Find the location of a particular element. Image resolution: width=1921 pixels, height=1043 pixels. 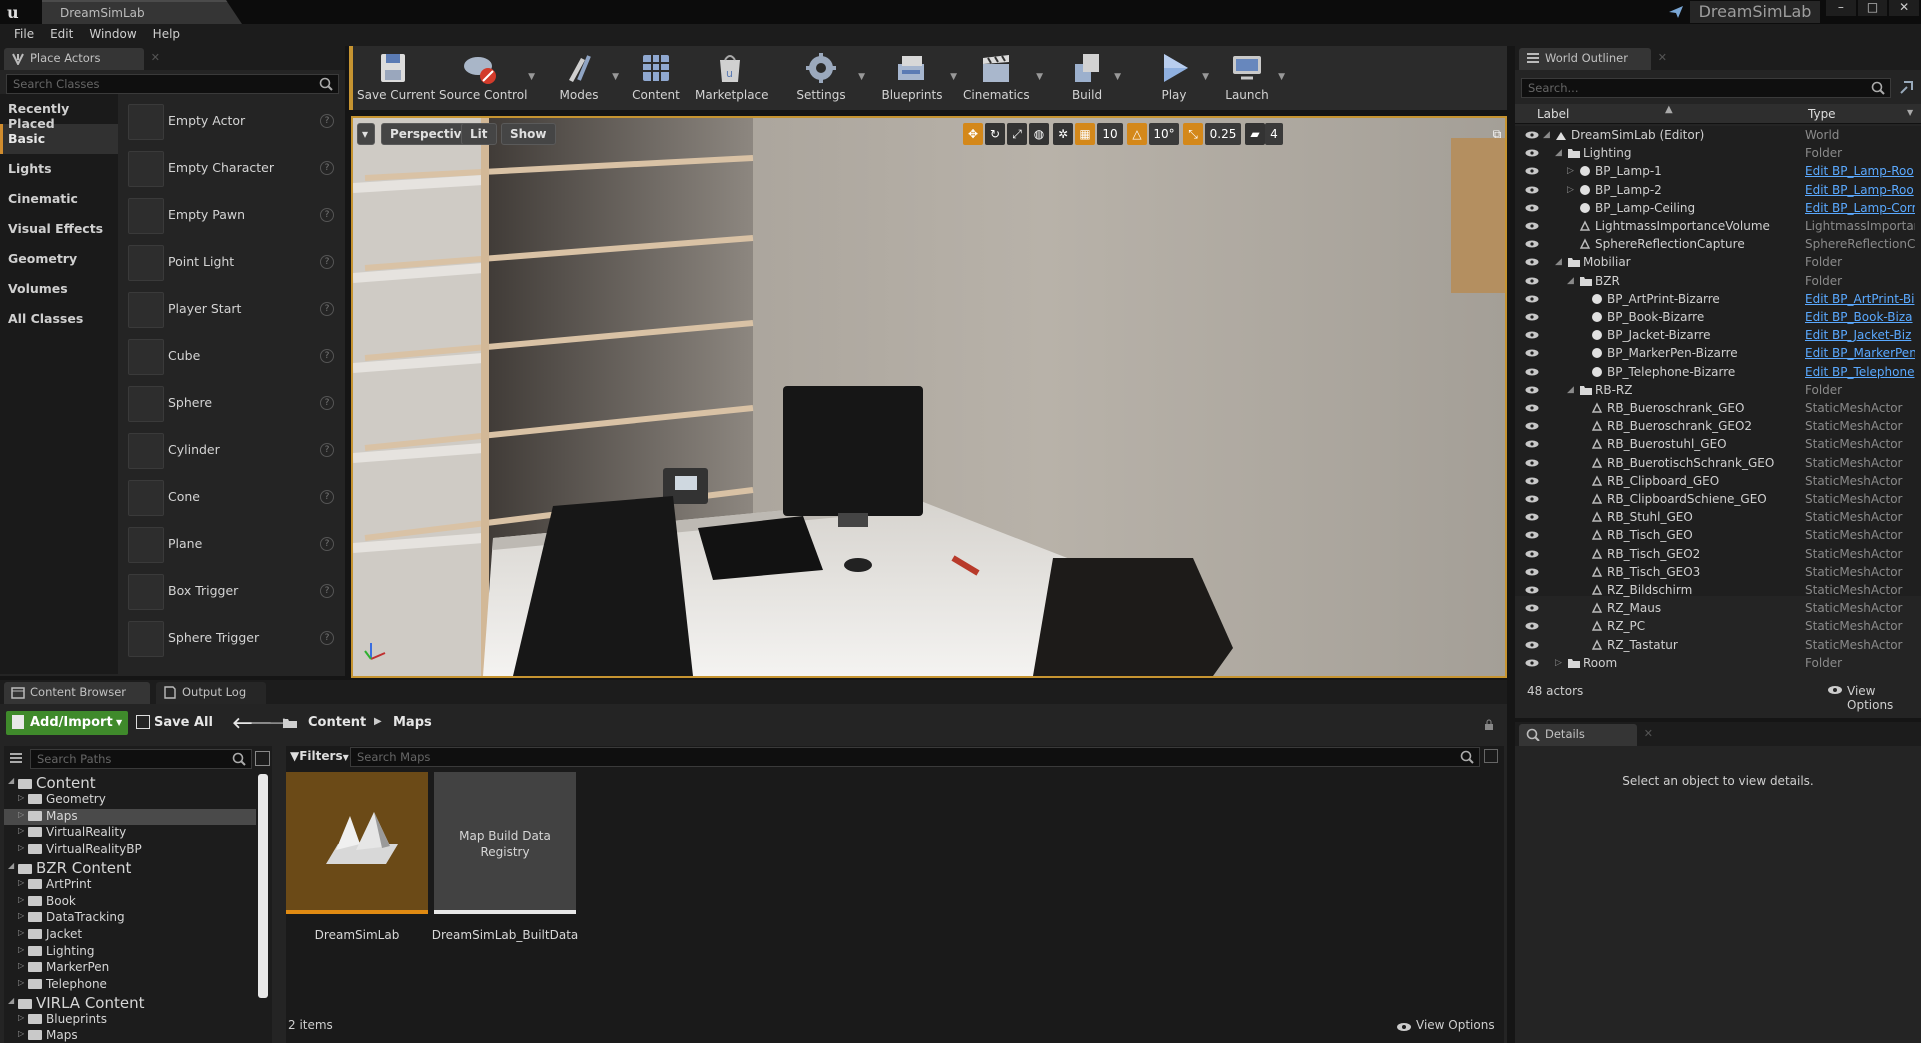

outliner-row: RZ_Tastatur StaticMeshActor is located at coordinates (1718, 645).